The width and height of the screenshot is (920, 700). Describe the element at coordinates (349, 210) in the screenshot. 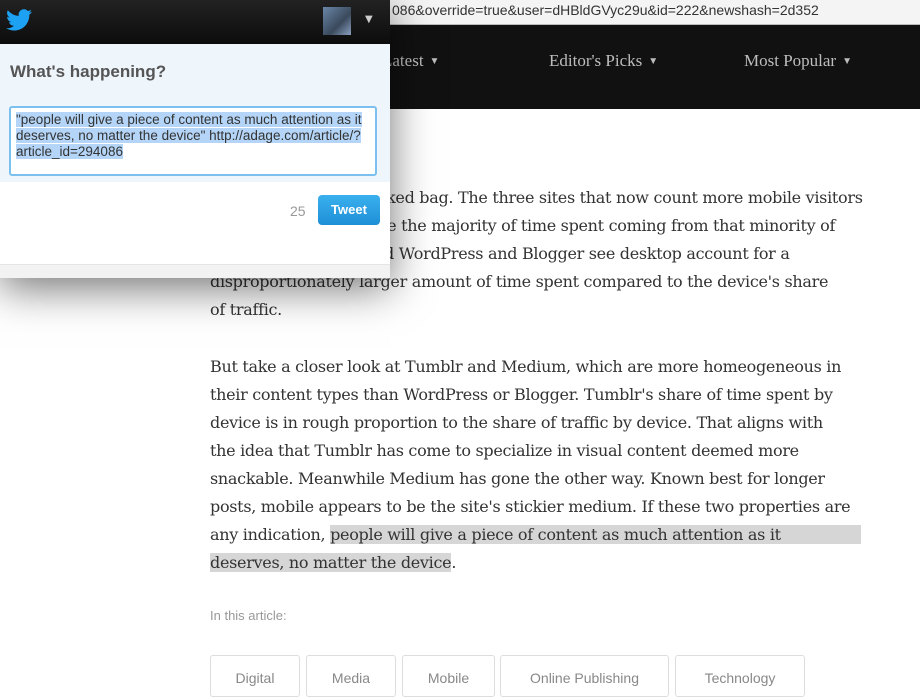

I see `tweet-button: Tweet` at that location.